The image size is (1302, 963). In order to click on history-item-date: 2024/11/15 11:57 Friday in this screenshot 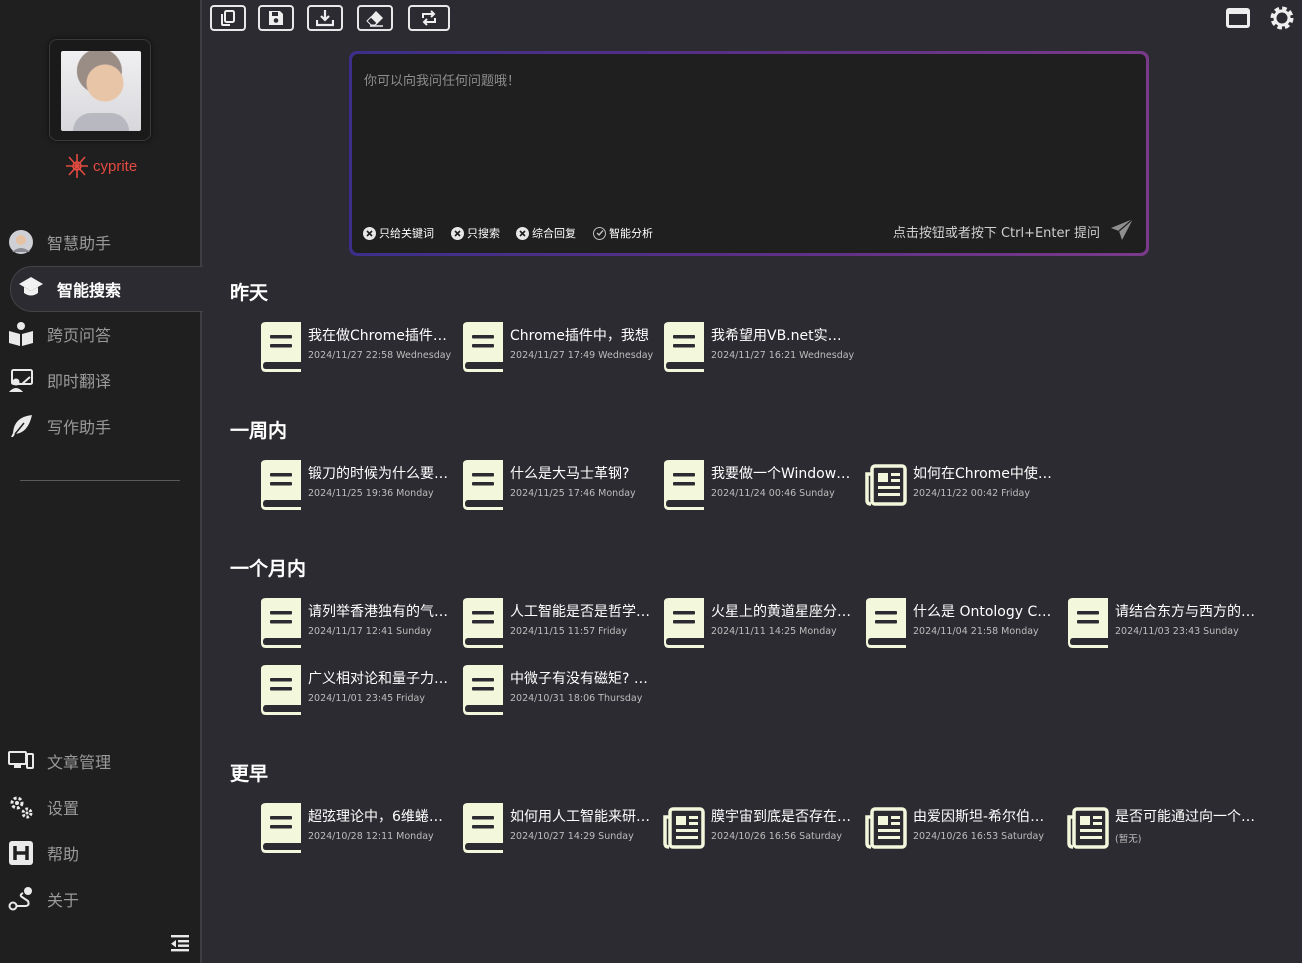, I will do `click(568, 631)`.